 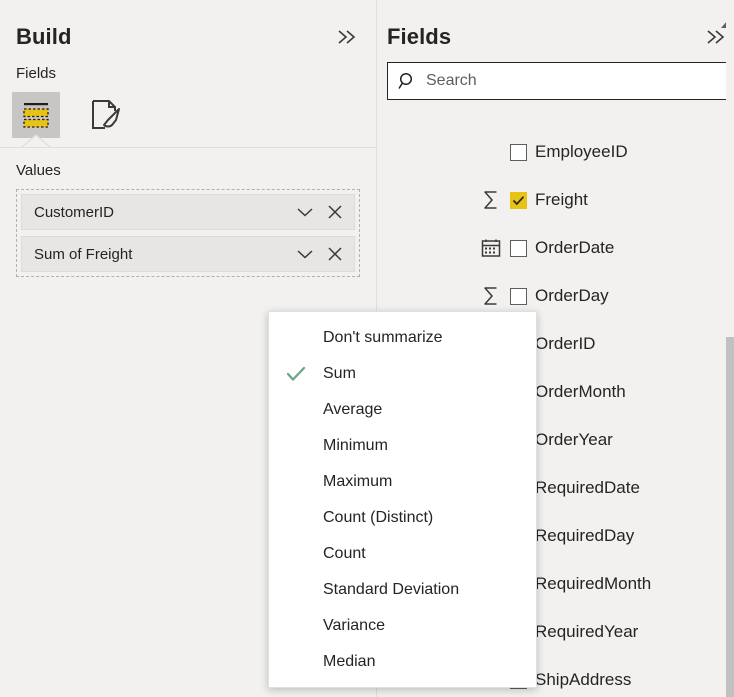 I want to click on menu-item-dont-summarize: Don't summarize, so click(x=402, y=338).